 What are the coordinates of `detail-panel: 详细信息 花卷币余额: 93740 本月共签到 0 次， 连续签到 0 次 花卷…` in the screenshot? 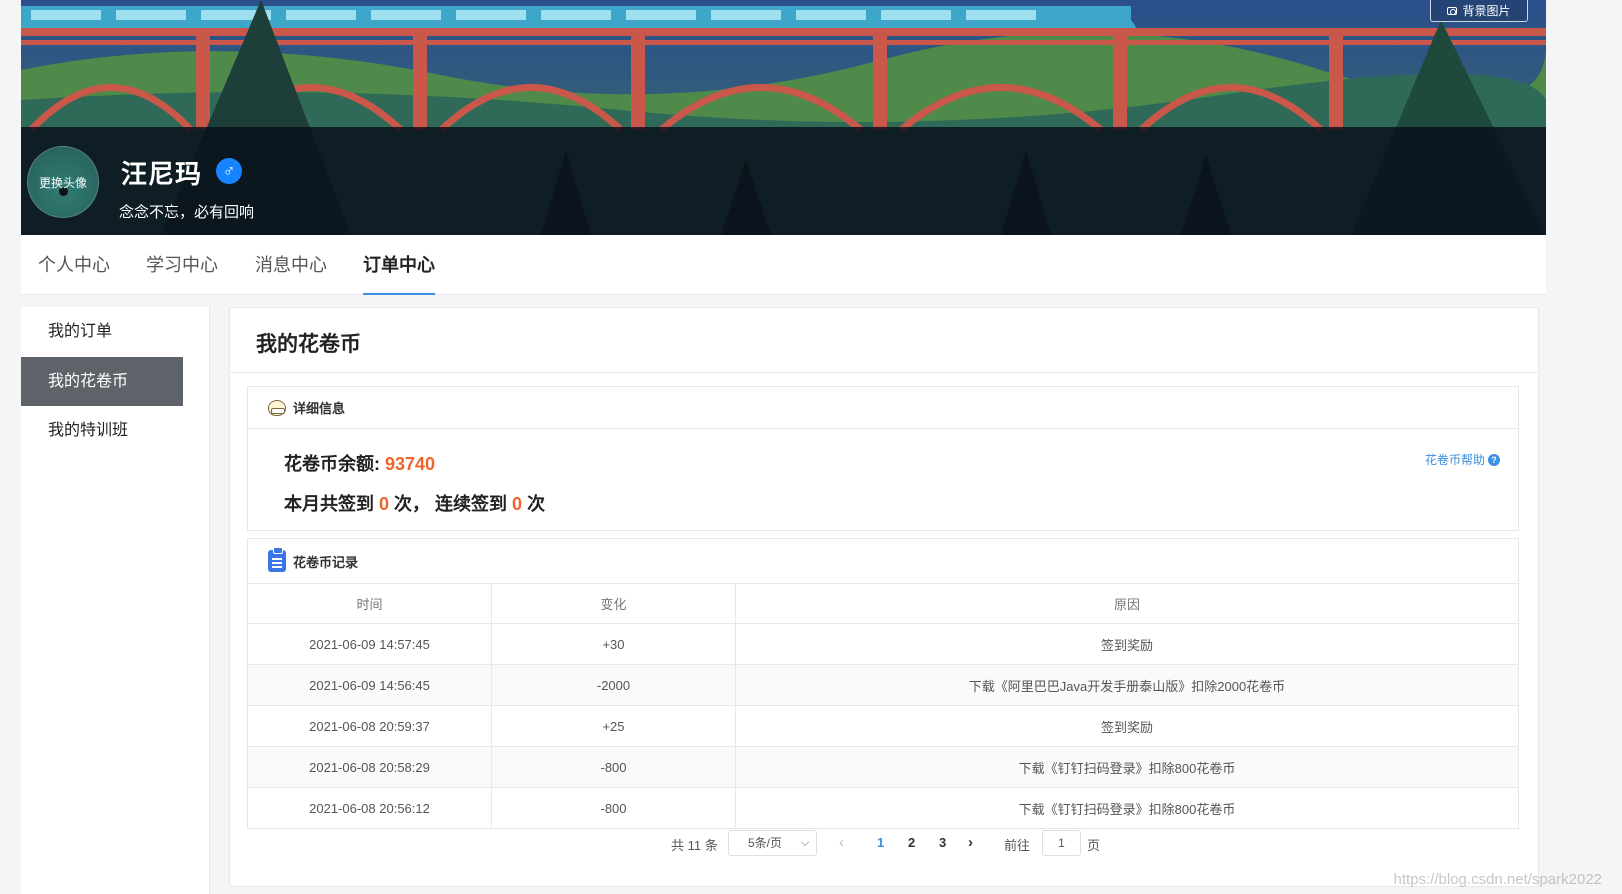 It's located at (883, 458).